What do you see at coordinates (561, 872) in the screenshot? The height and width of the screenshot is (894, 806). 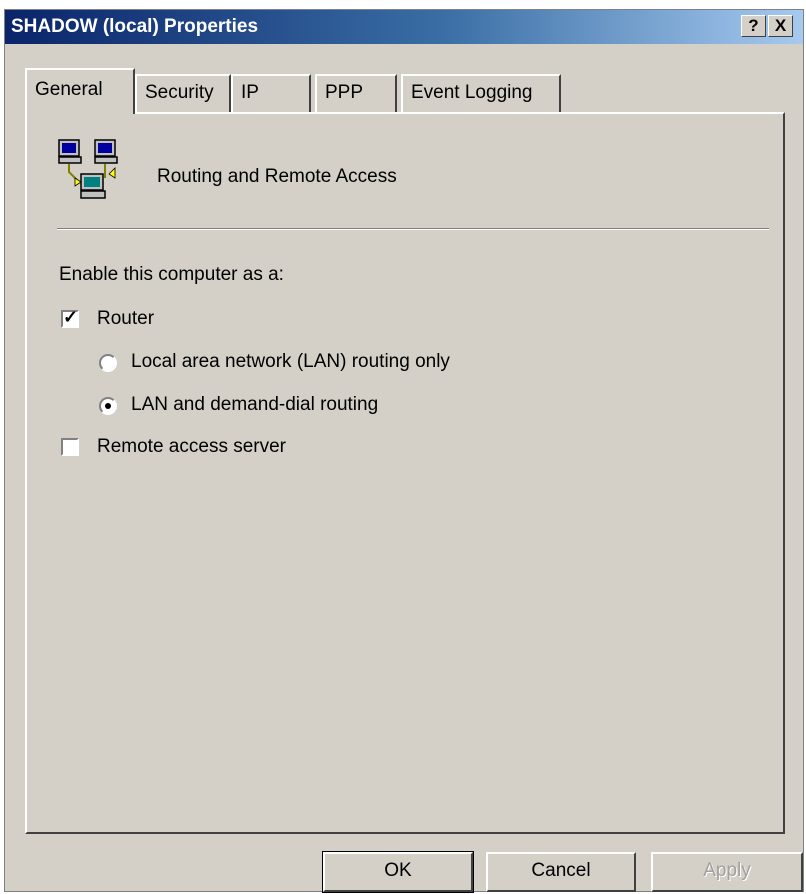 I see `cancel-button: Cancel` at bounding box center [561, 872].